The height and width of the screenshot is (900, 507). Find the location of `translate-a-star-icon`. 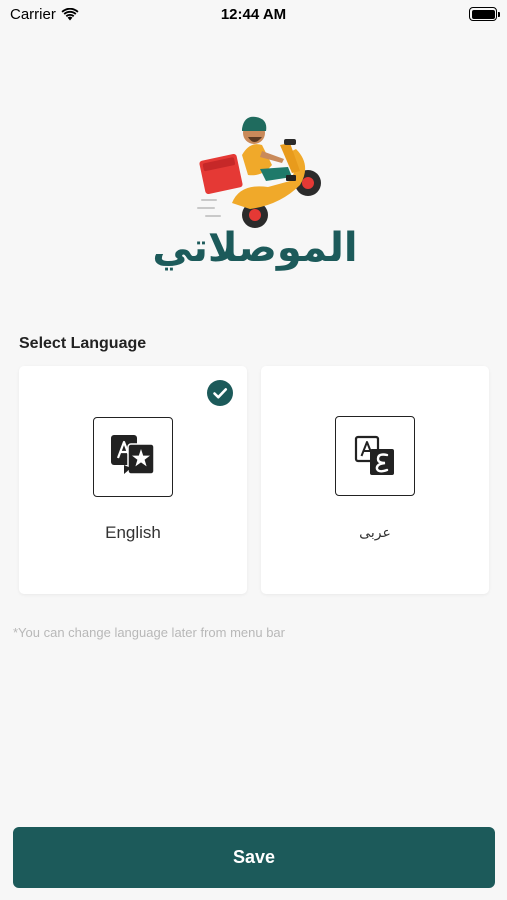

translate-a-star-icon is located at coordinates (133, 457).